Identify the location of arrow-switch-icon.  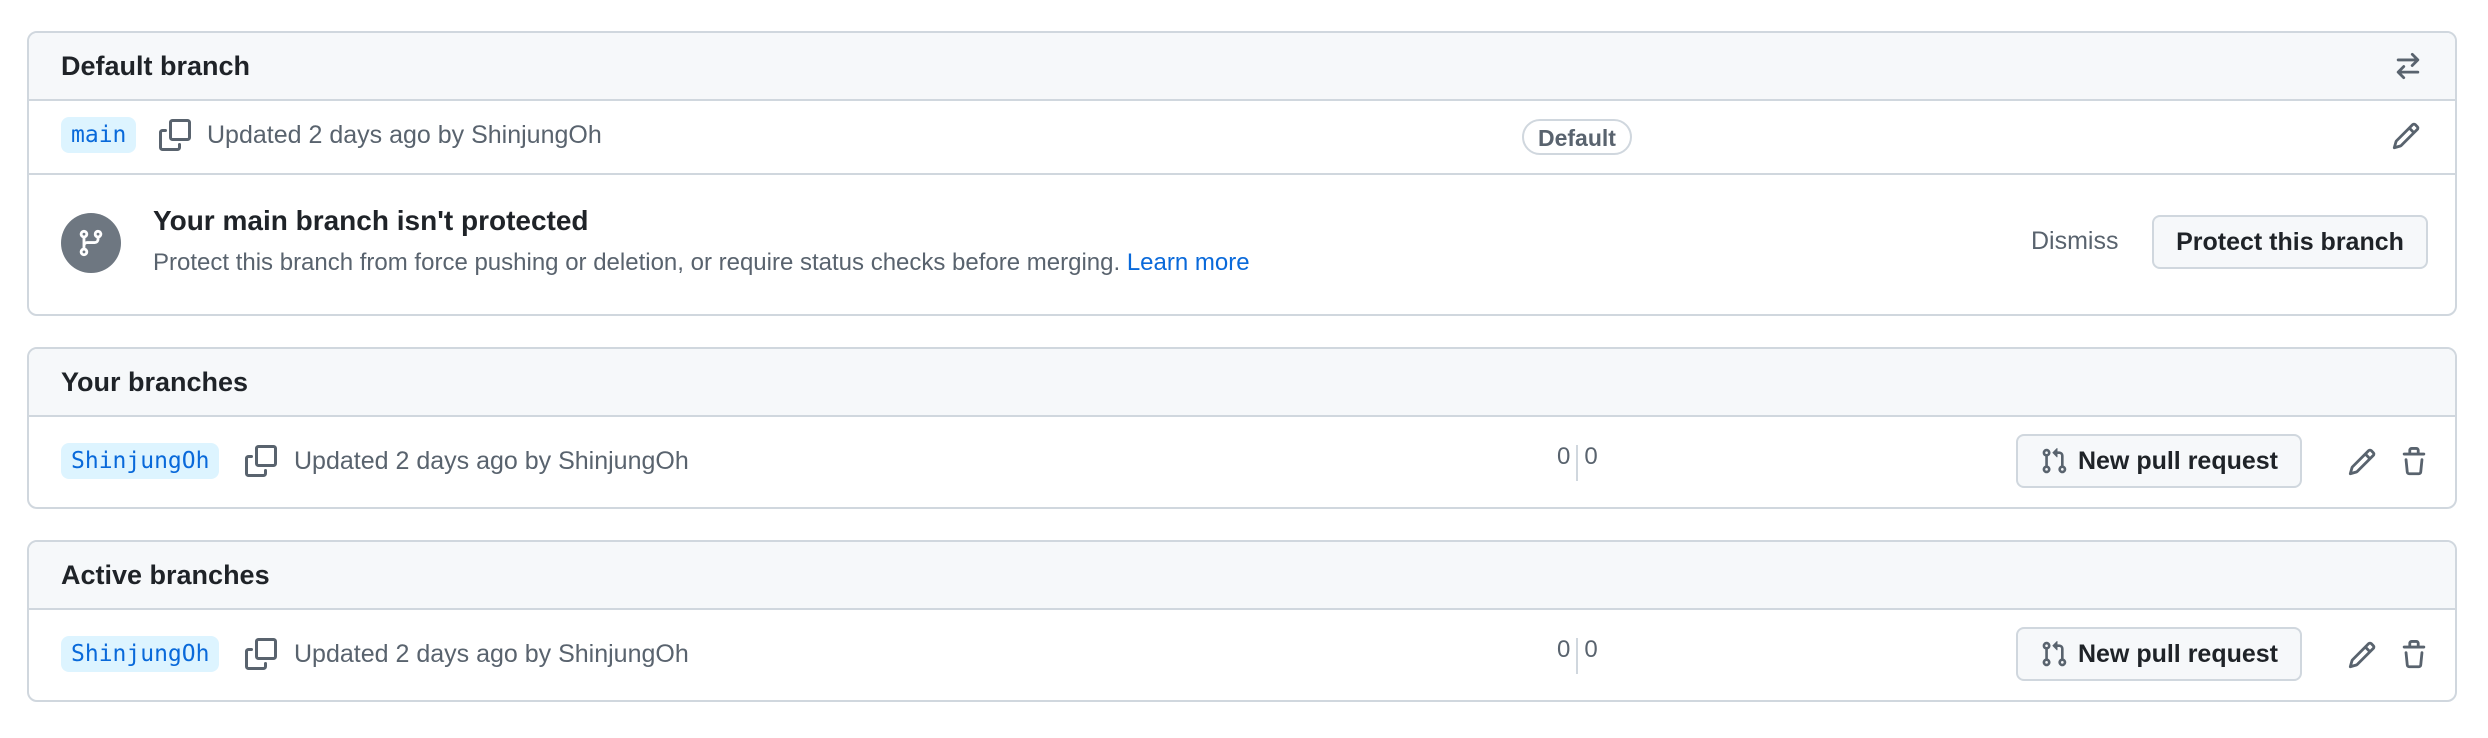
(2408, 66).